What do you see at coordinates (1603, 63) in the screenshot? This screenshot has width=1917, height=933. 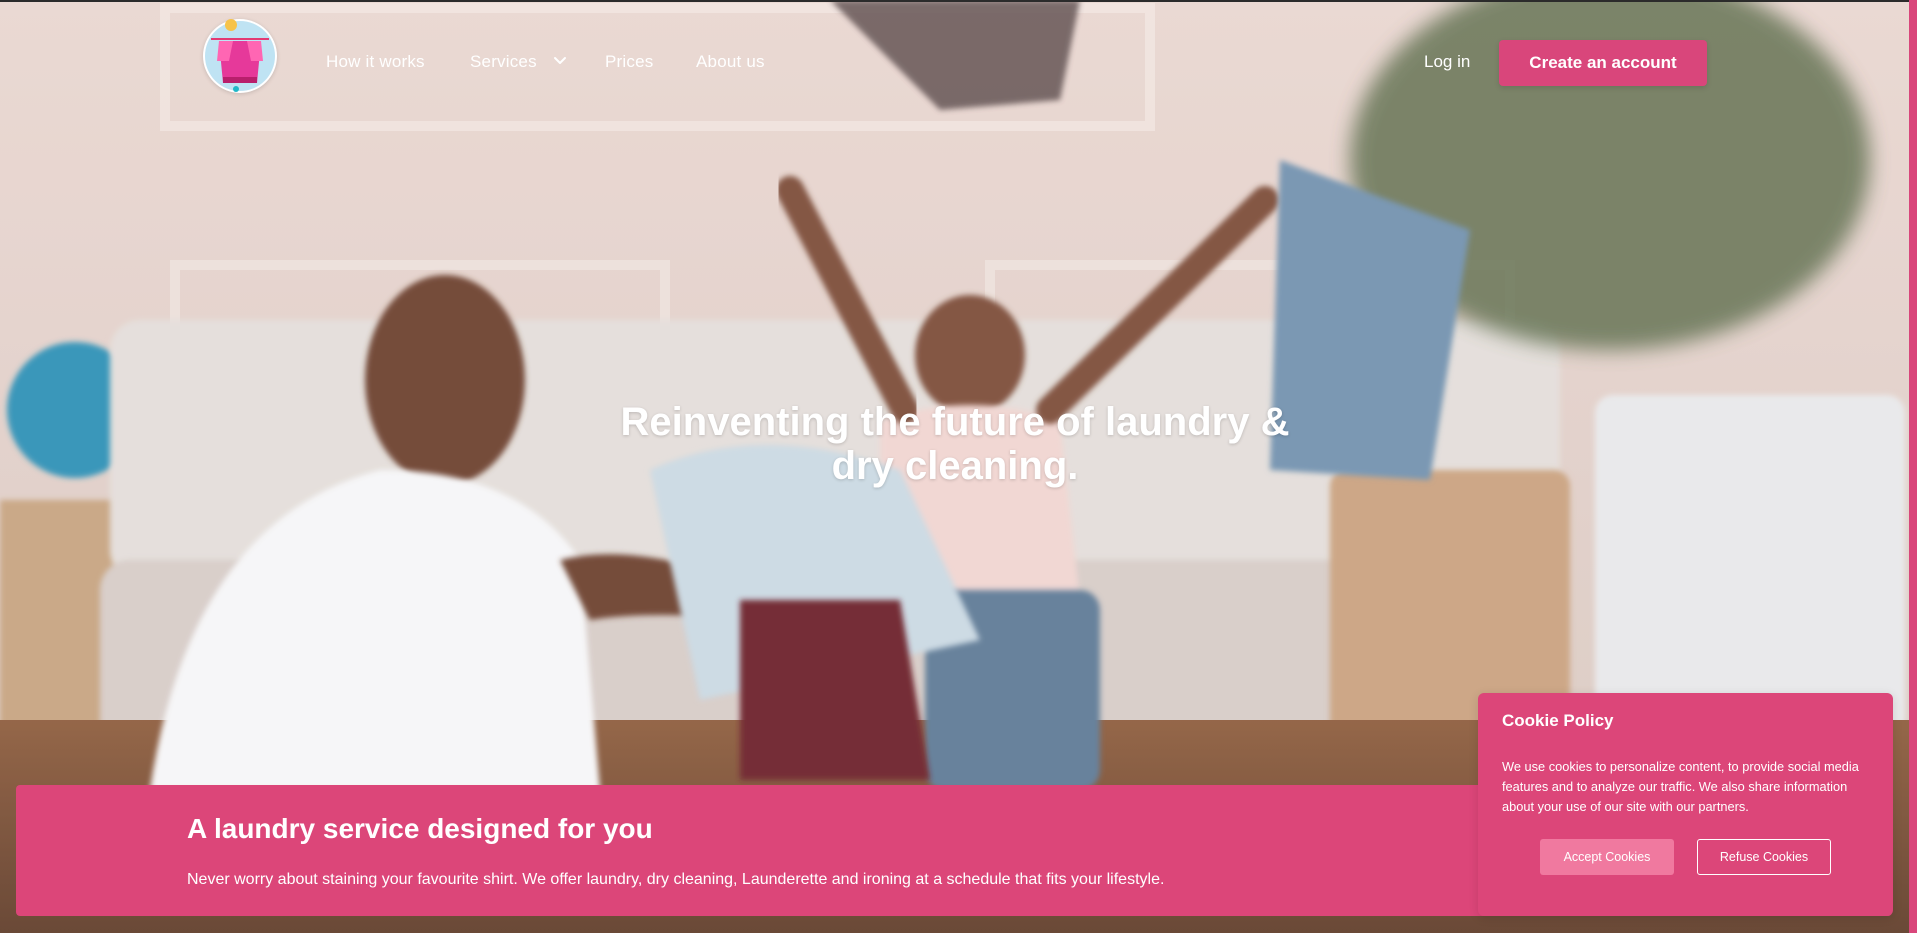 I see `create-account-button: Create an account` at bounding box center [1603, 63].